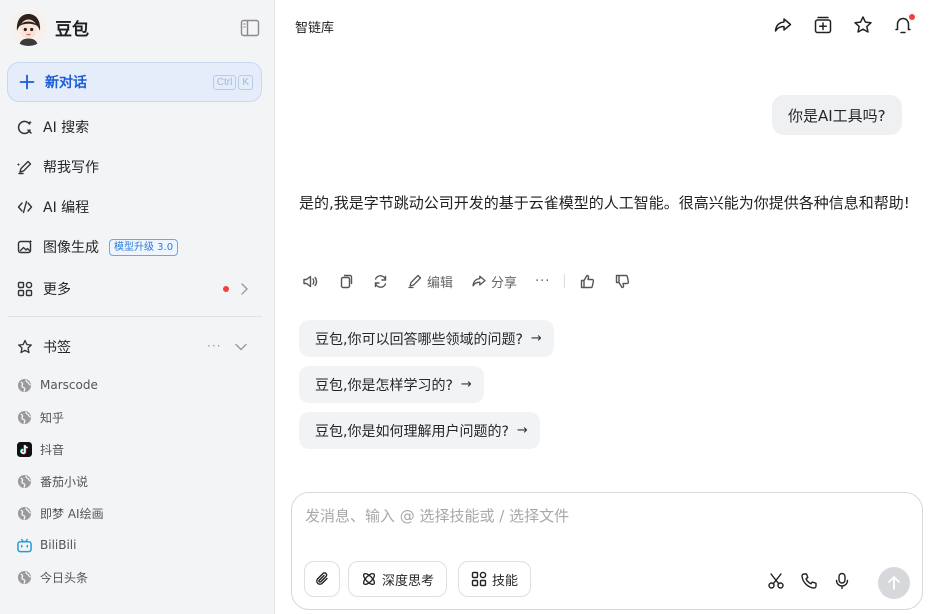 Image resolution: width=932 pixels, height=614 pixels. I want to click on sidebar-item-coding: AI 编程, so click(135, 207).